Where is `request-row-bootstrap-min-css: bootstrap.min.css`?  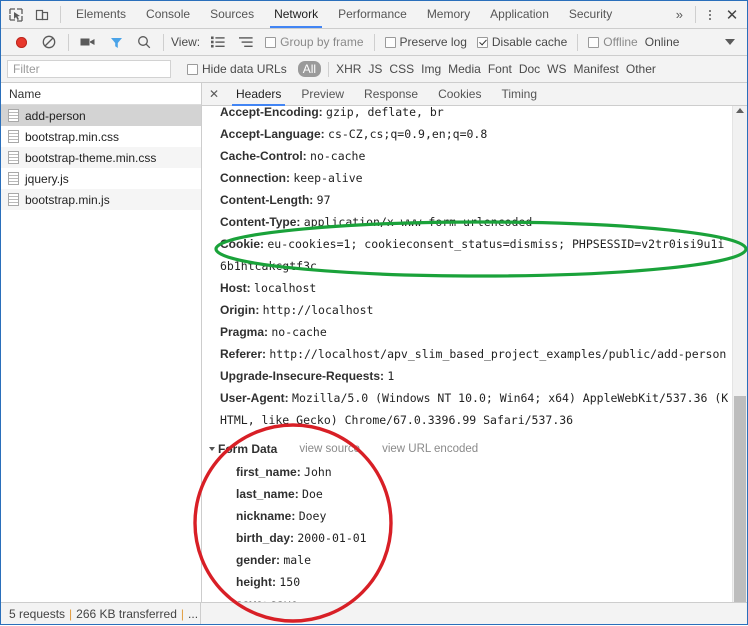
request-row-bootstrap-min-css: bootstrap.min.css is located at coordinates (101, 136).